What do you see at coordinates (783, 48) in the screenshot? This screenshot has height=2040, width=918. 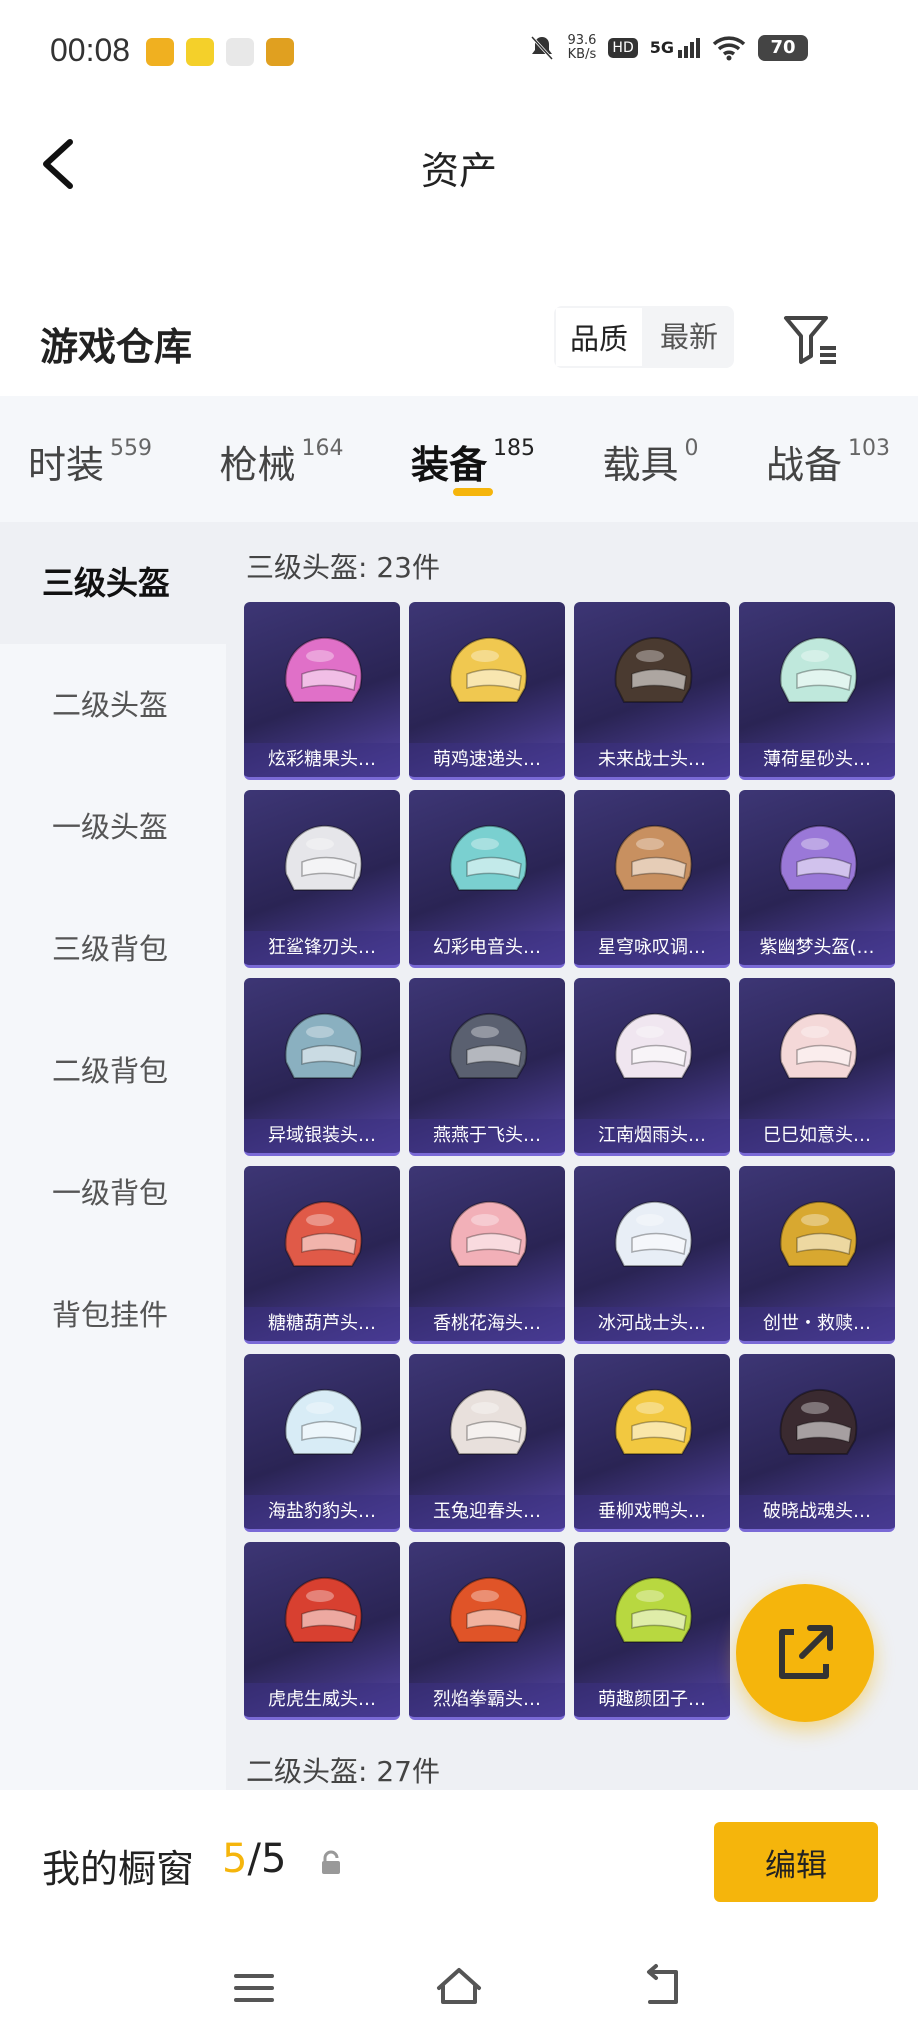 I see `battery-indicator: 70` at bounding box center [783, 48].